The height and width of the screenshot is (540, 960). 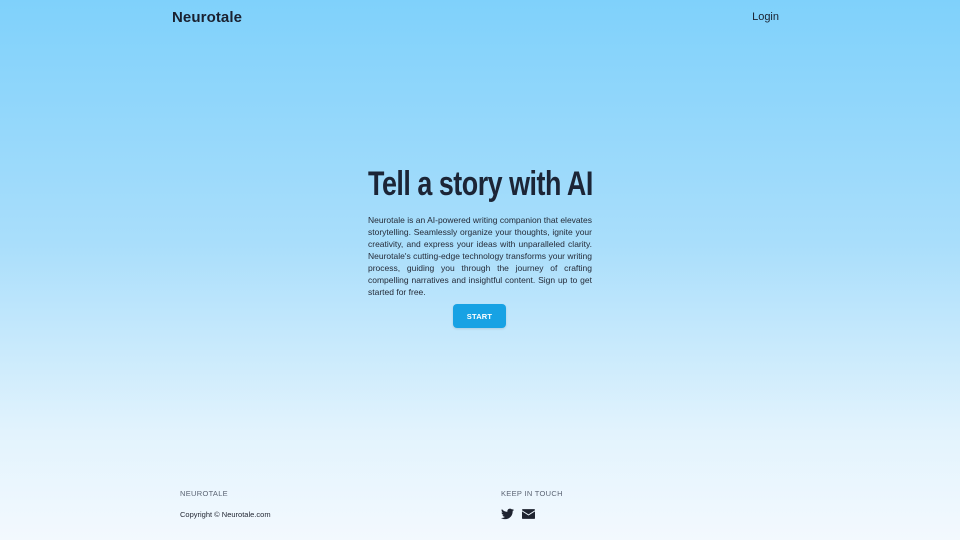 I want to click on footer-brand-heading: NEUROTALE, so click(x=204, y=493).